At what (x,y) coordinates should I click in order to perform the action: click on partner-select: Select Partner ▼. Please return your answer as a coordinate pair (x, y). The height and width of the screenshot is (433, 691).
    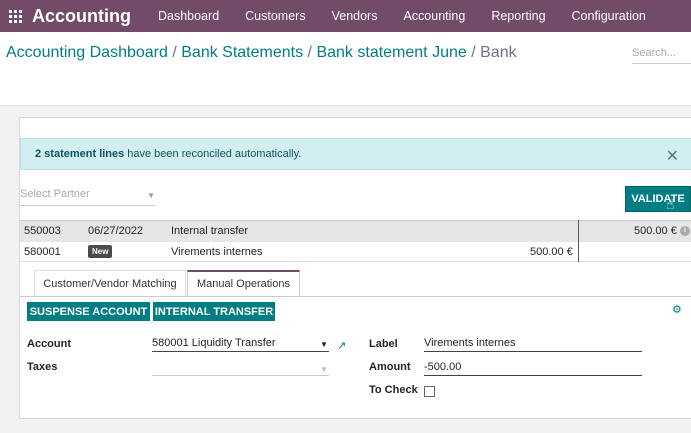
    Looking at the image, I should click on (87, 197).